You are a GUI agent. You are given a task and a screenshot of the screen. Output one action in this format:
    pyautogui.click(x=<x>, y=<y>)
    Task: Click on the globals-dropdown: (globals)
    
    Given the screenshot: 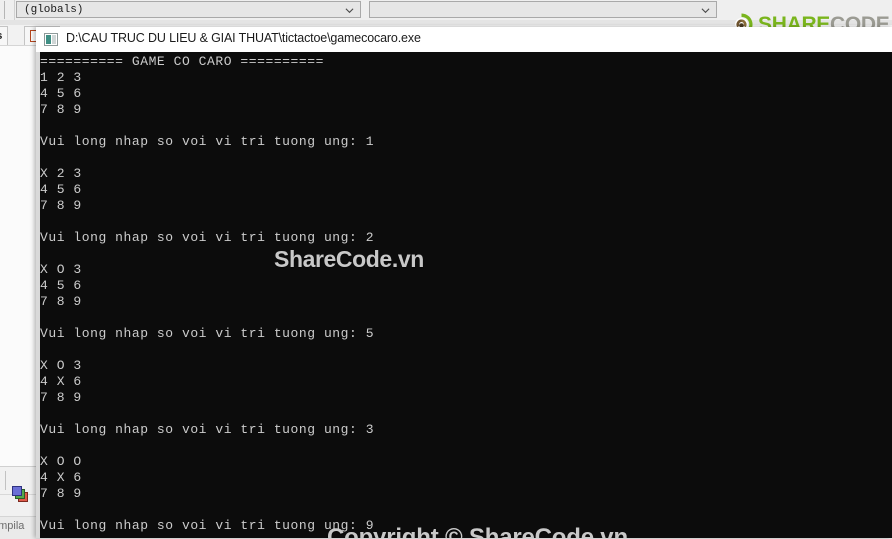 What is the action you would take?
    pyautogui.click(x=188, y=9)
    